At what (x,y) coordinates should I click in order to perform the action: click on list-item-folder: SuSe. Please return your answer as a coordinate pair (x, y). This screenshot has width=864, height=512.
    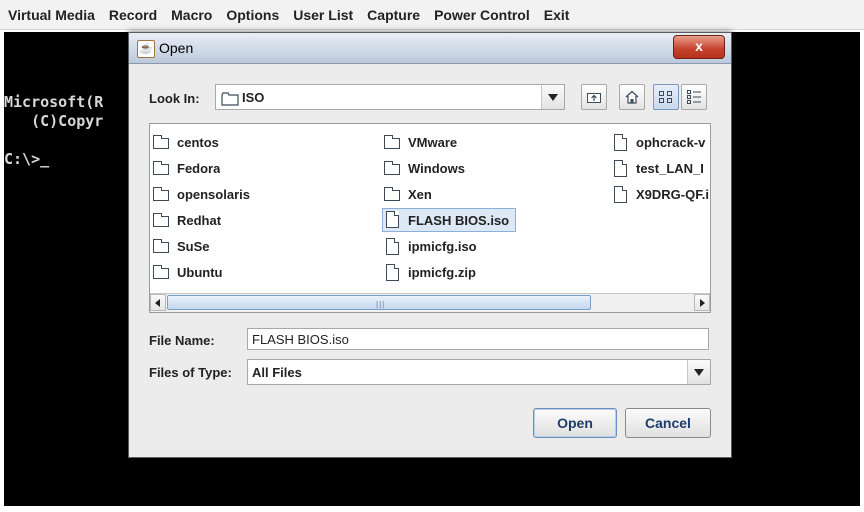
    Looking at the image, I should click on (181, 246).